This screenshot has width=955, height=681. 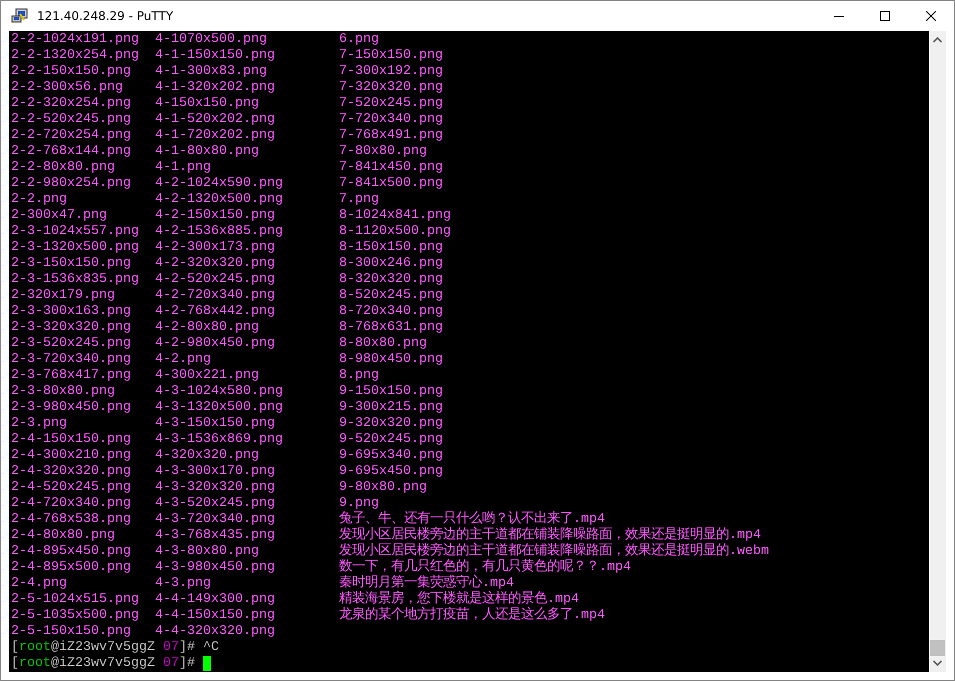 I want to click on file-name: 2-5-150x150.png, so click(x=71, y=632).